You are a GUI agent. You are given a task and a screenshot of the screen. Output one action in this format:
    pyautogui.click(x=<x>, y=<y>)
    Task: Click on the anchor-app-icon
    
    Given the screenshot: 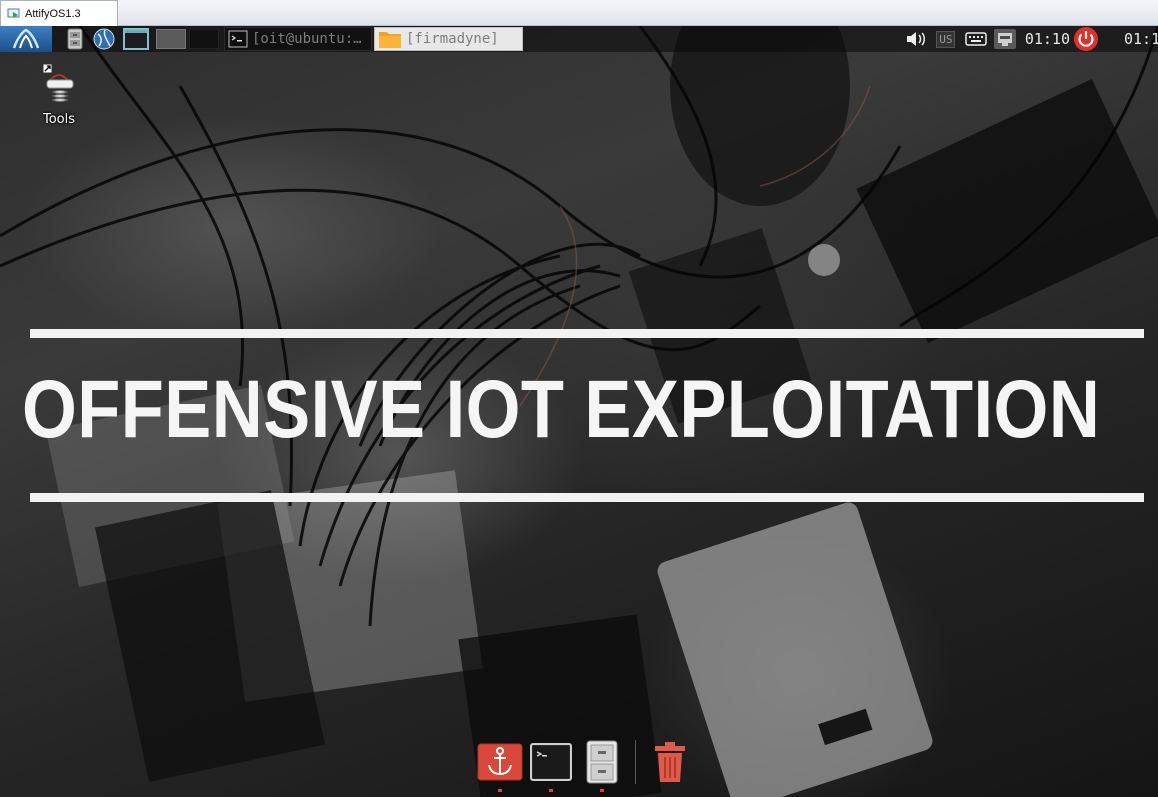 What is the action you would take?
    pyautogui.click(x=500, y=762)
    